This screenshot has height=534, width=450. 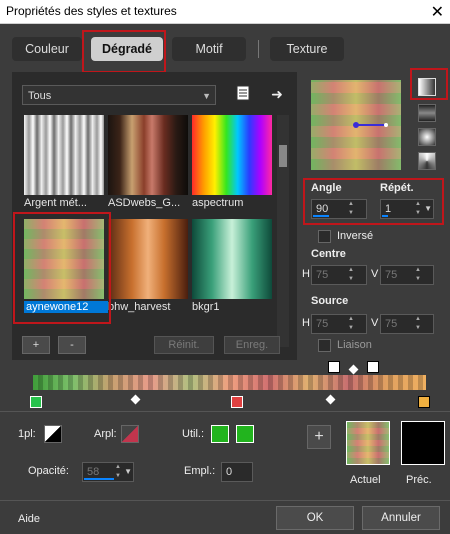 I want to click on close-icon: ✕, so click(x=437, y=12).